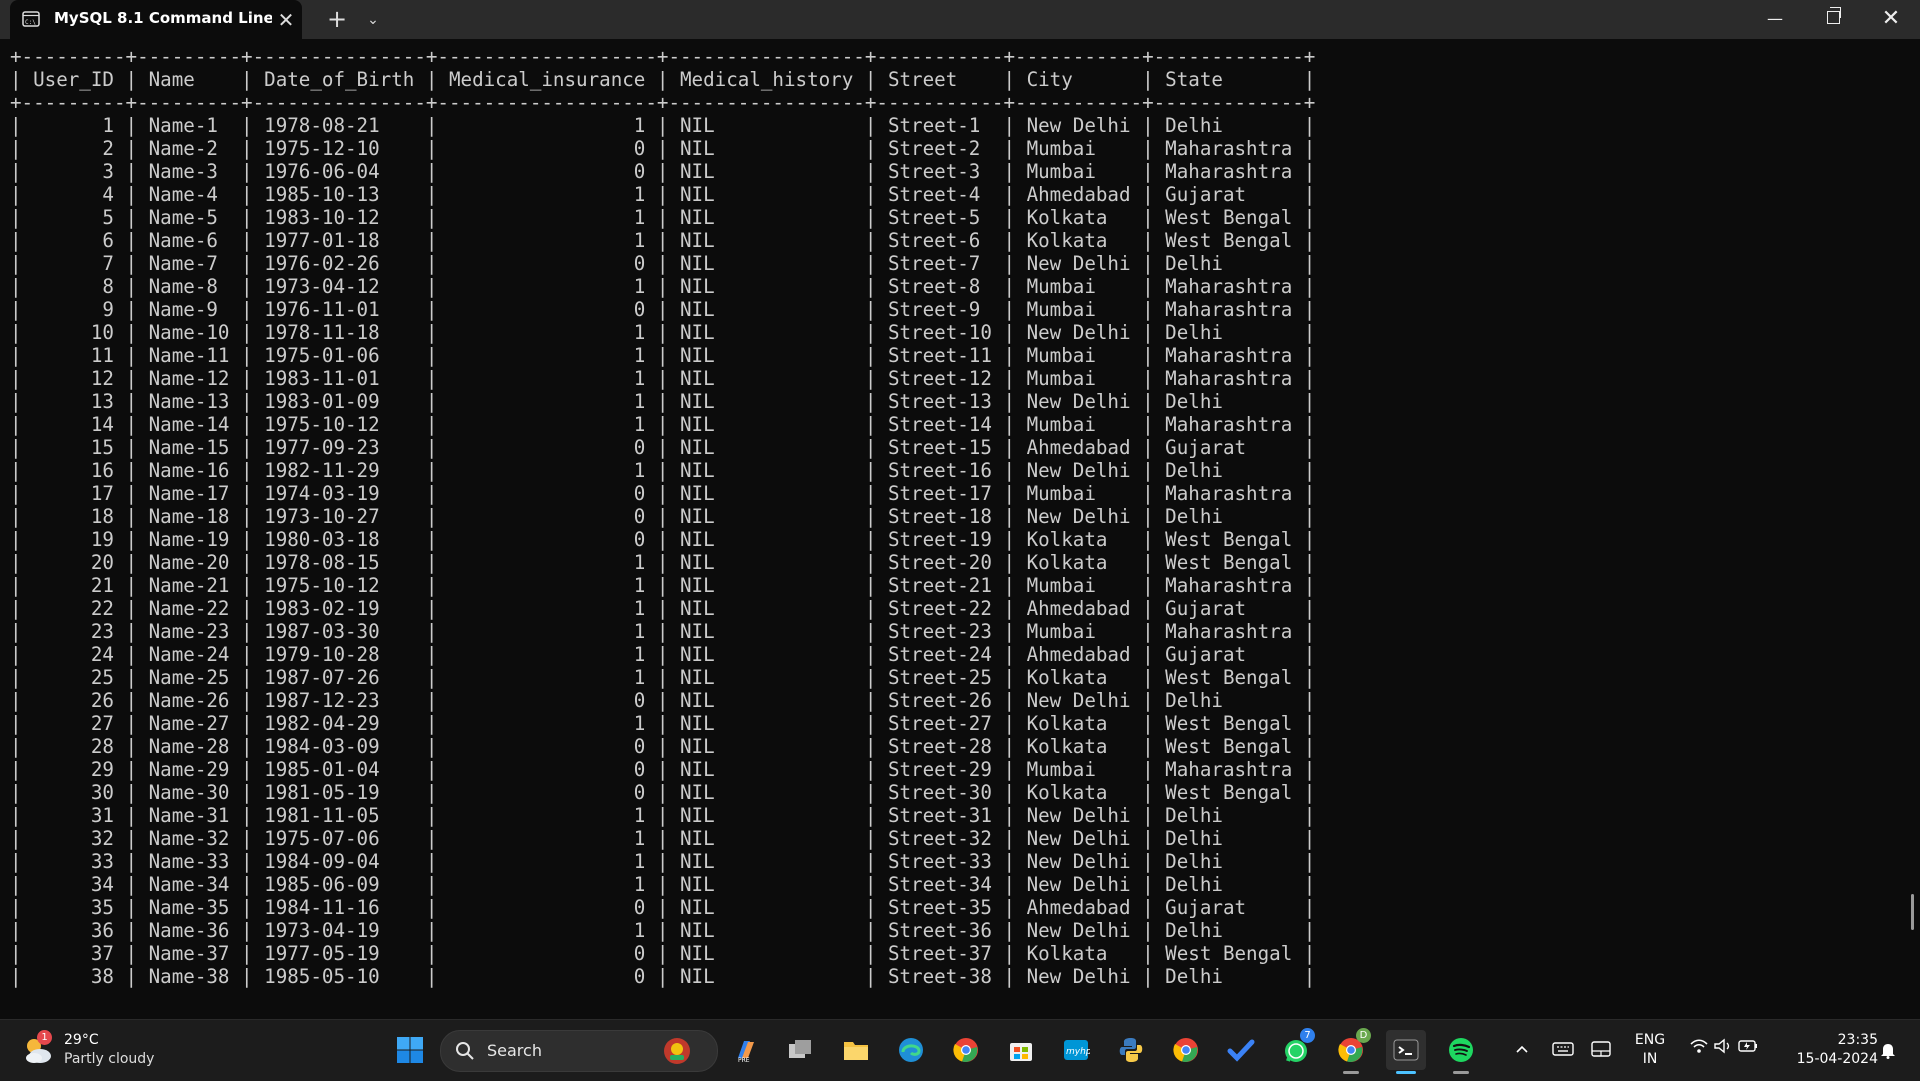 Image resolution: width=1920 pixels, height=1081 pixels. I want to click on touchpad-icon, so click(1601, 1049).